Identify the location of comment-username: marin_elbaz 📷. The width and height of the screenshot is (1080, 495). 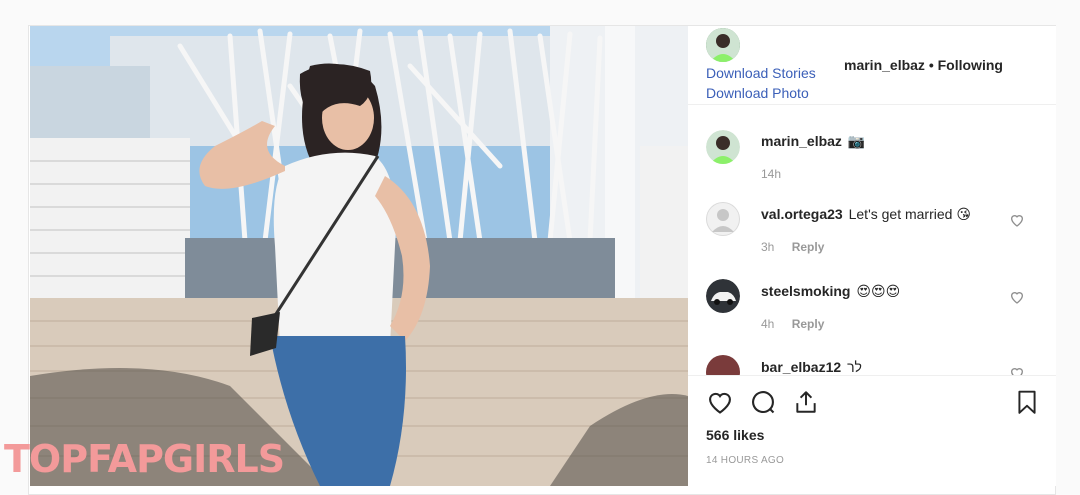
(813, 141).